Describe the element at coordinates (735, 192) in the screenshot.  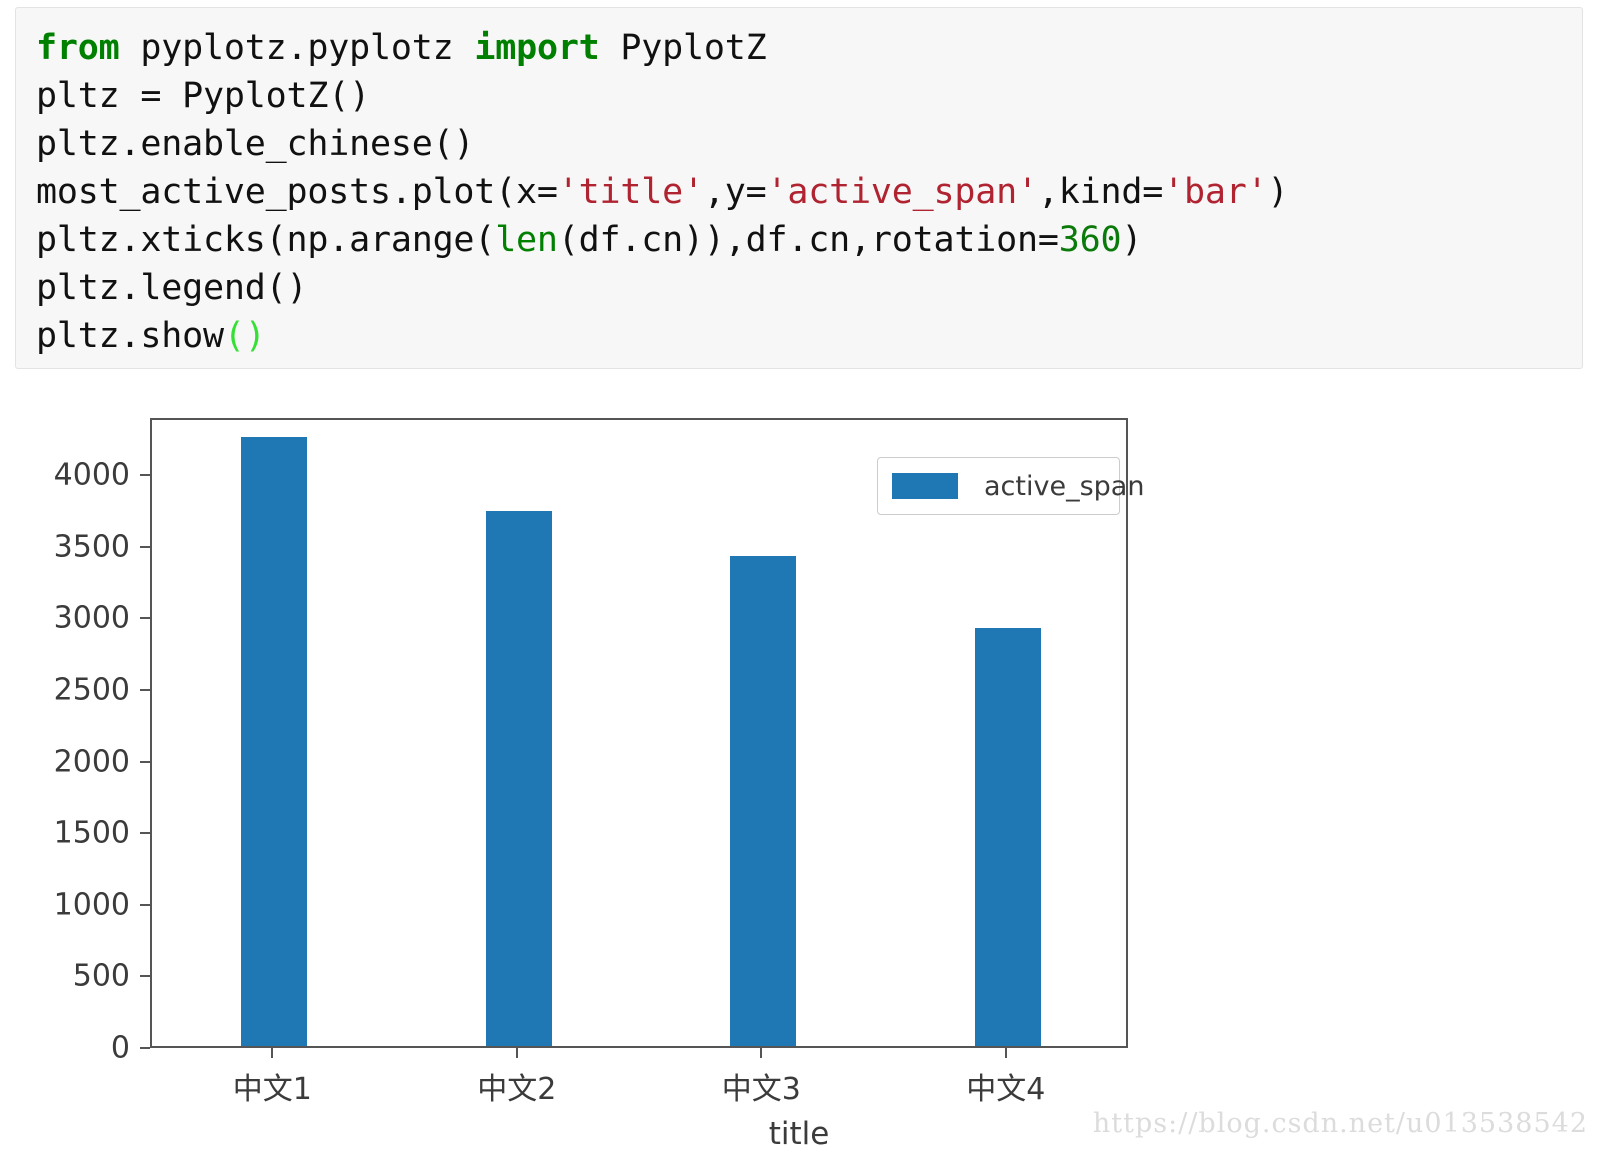
I see `code-text-line-4-b: ,y=` at that location.